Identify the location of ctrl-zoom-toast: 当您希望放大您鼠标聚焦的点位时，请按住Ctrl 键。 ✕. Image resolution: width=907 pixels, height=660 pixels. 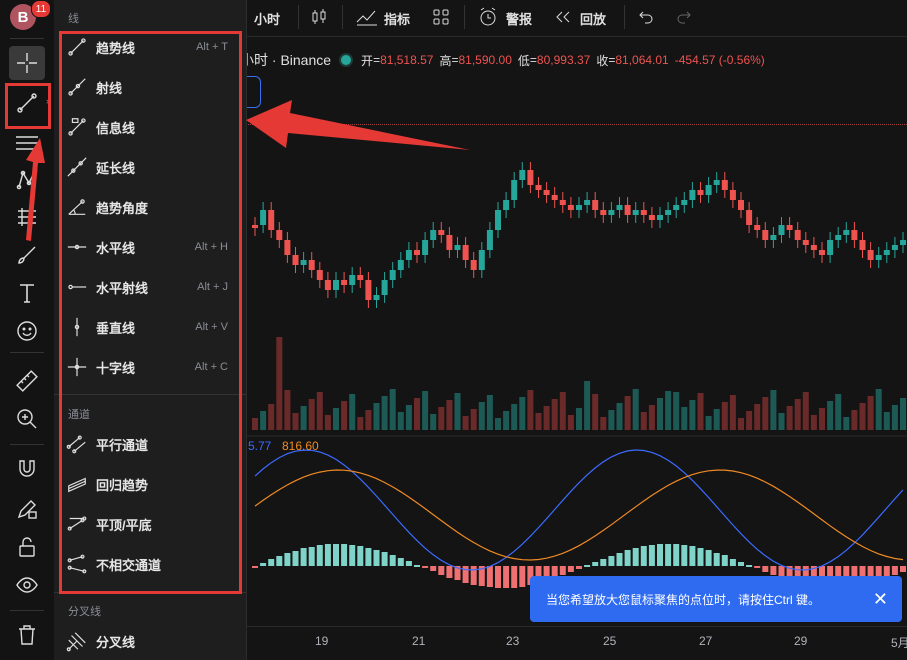
(716, 599).